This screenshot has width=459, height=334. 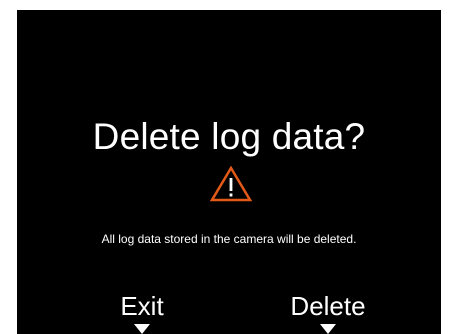 What do you see at coordinates (328, 306) in the screenshot?
I see `delete-button: Delete` at bounding box center [328, 306].